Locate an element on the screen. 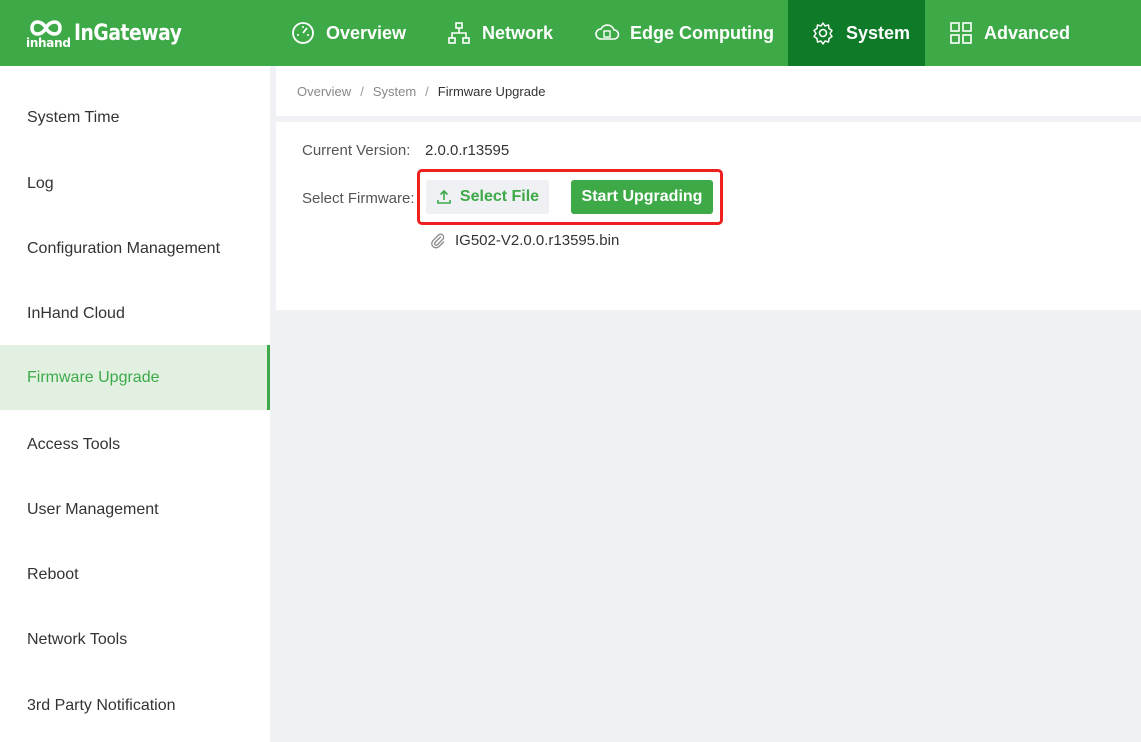 The height and width of the screenshot is (742, 1141). cloud-chip-icon is located at coordinates (607, 33).